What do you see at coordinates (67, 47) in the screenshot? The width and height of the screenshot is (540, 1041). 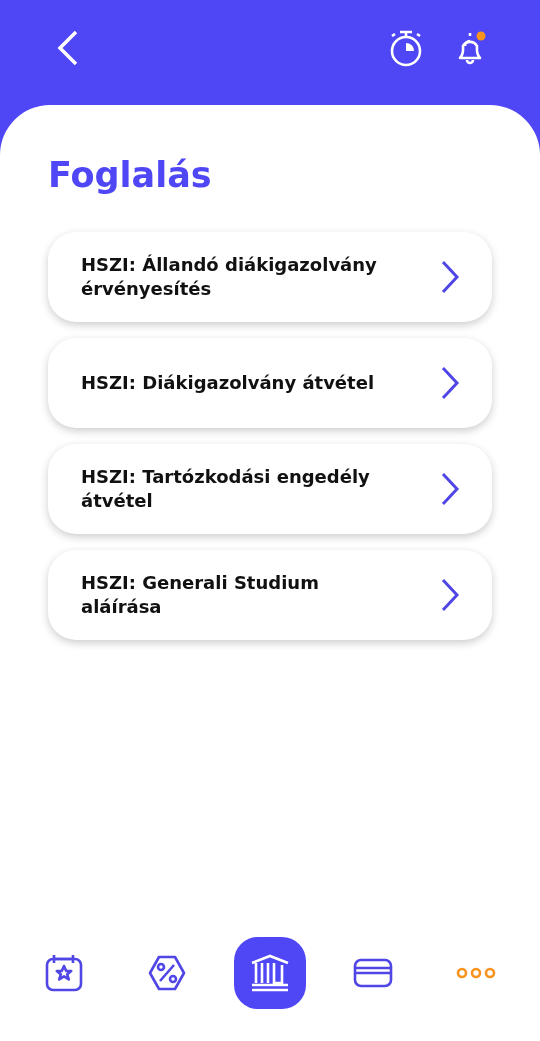 I see `back-icon` at bounding box center [67, 47].